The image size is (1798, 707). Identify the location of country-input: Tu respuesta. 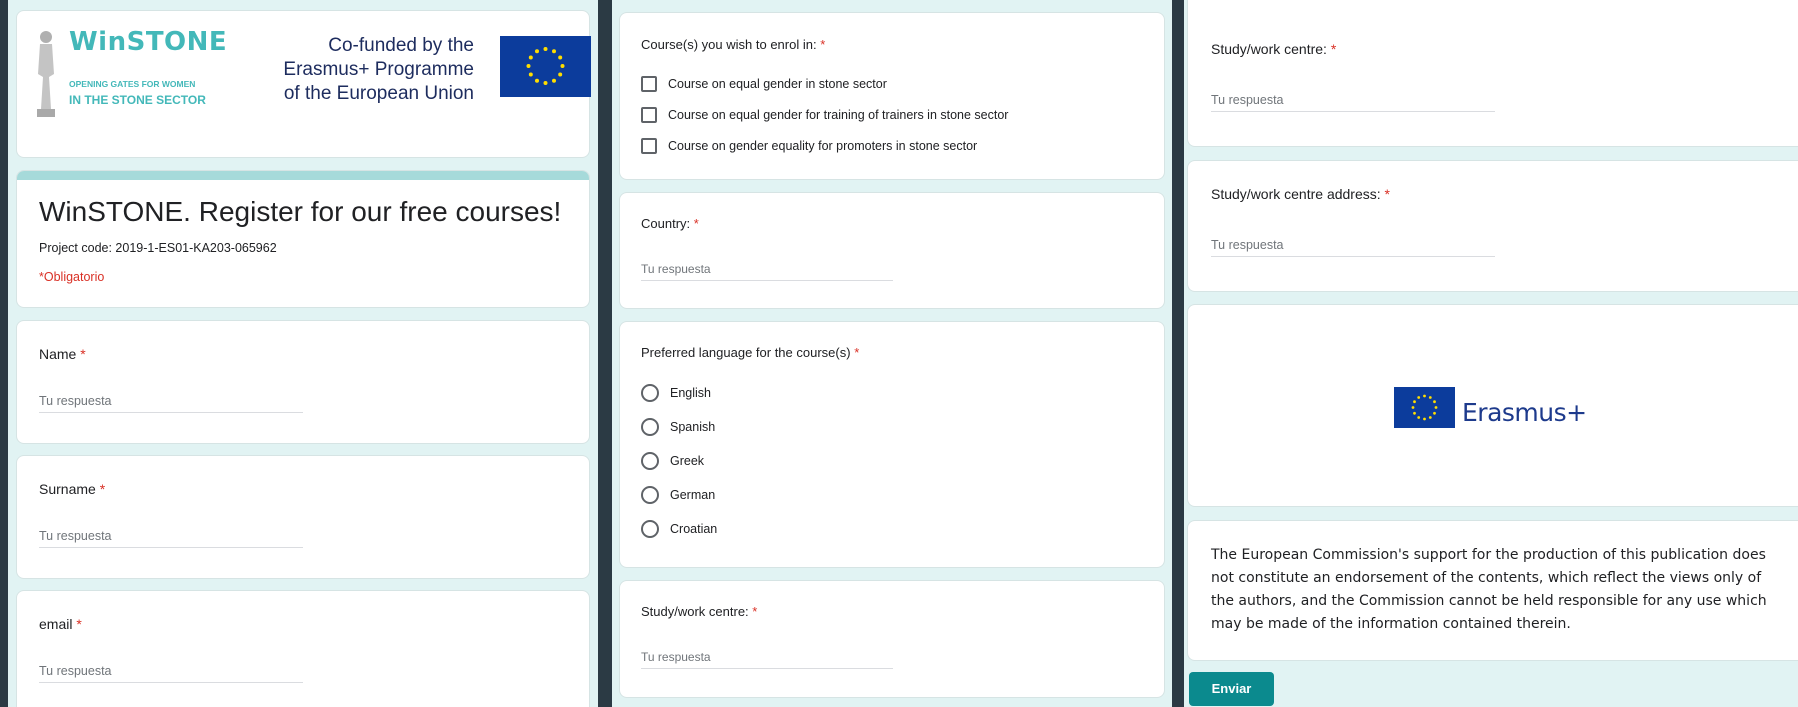
(767, 271).